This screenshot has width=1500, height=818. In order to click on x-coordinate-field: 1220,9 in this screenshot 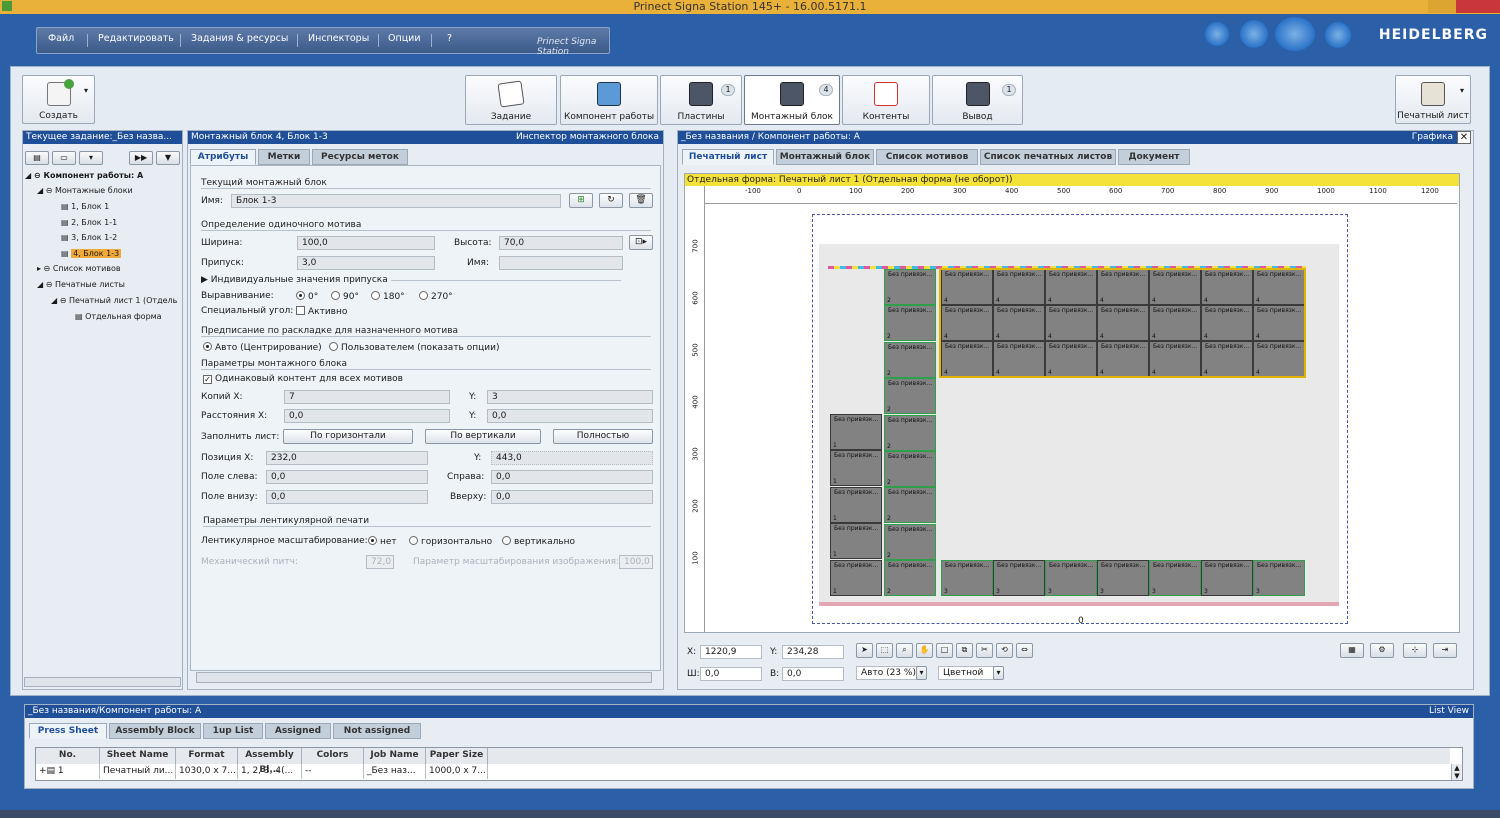, I will do `click(731, 652)`.